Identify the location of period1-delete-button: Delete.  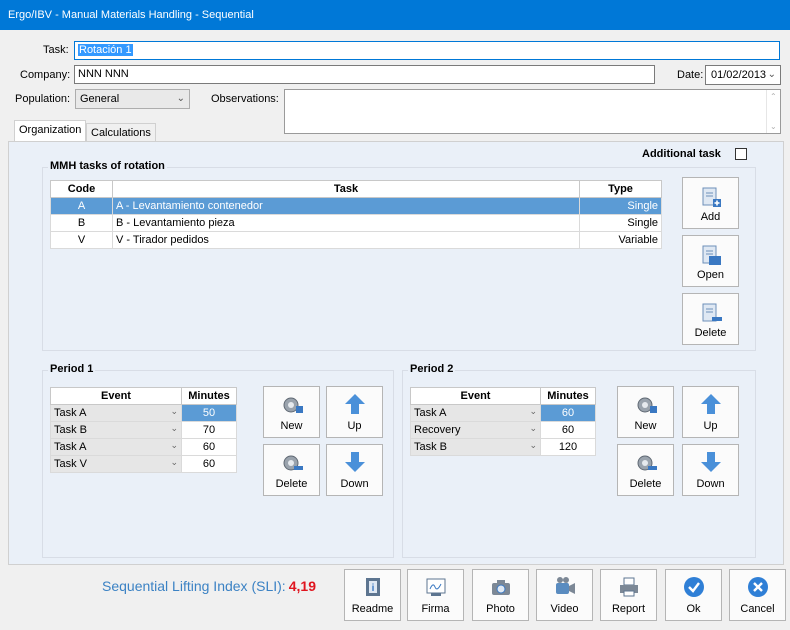
(291, 470).